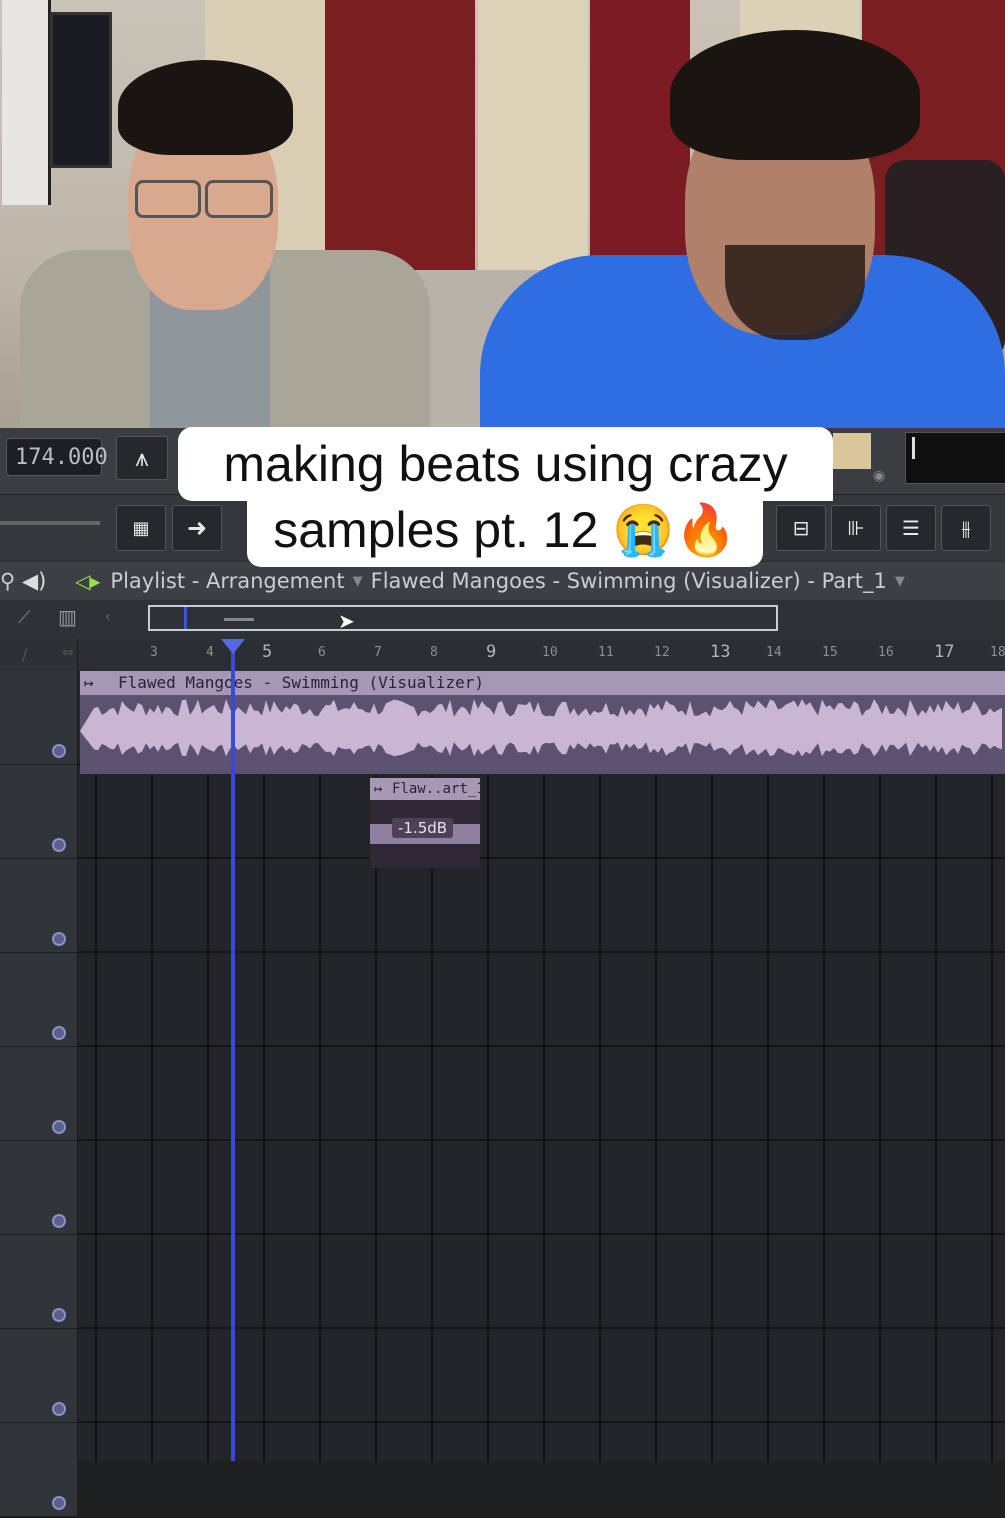 This screenshot has width=1005, height=1518. What do you see at coordinates (505, 464) in the screenshot?
I see `caption-line-1: making beats using crazy` at bounding box center [505, 464].